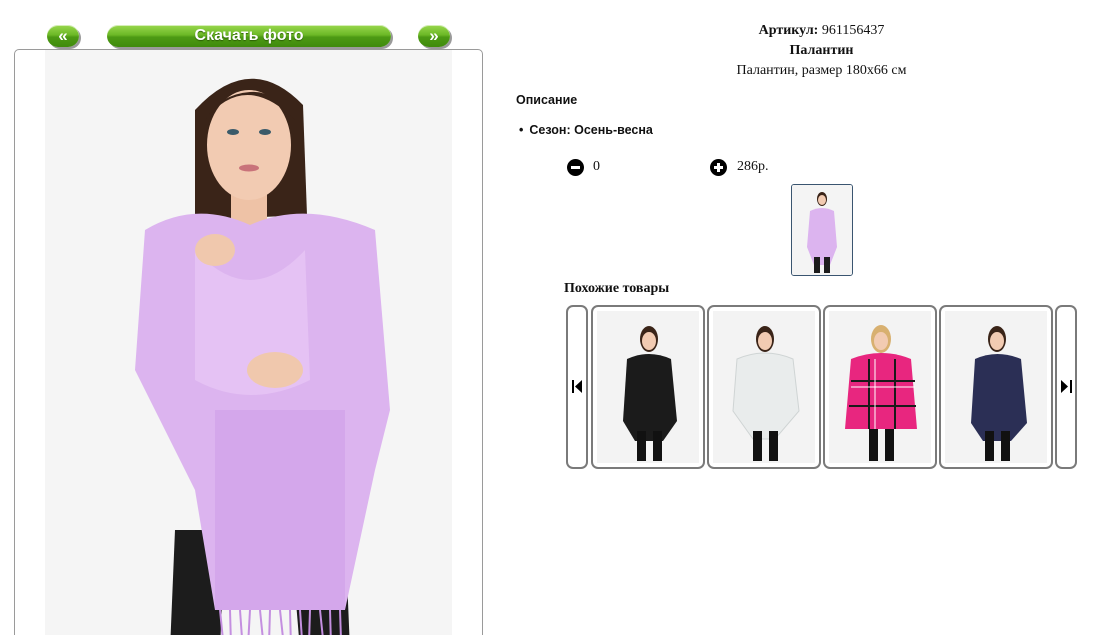 This screenshot has height=635, width=1112. I want to click on download-photo-label: Скачать фото, so click(249, 35).